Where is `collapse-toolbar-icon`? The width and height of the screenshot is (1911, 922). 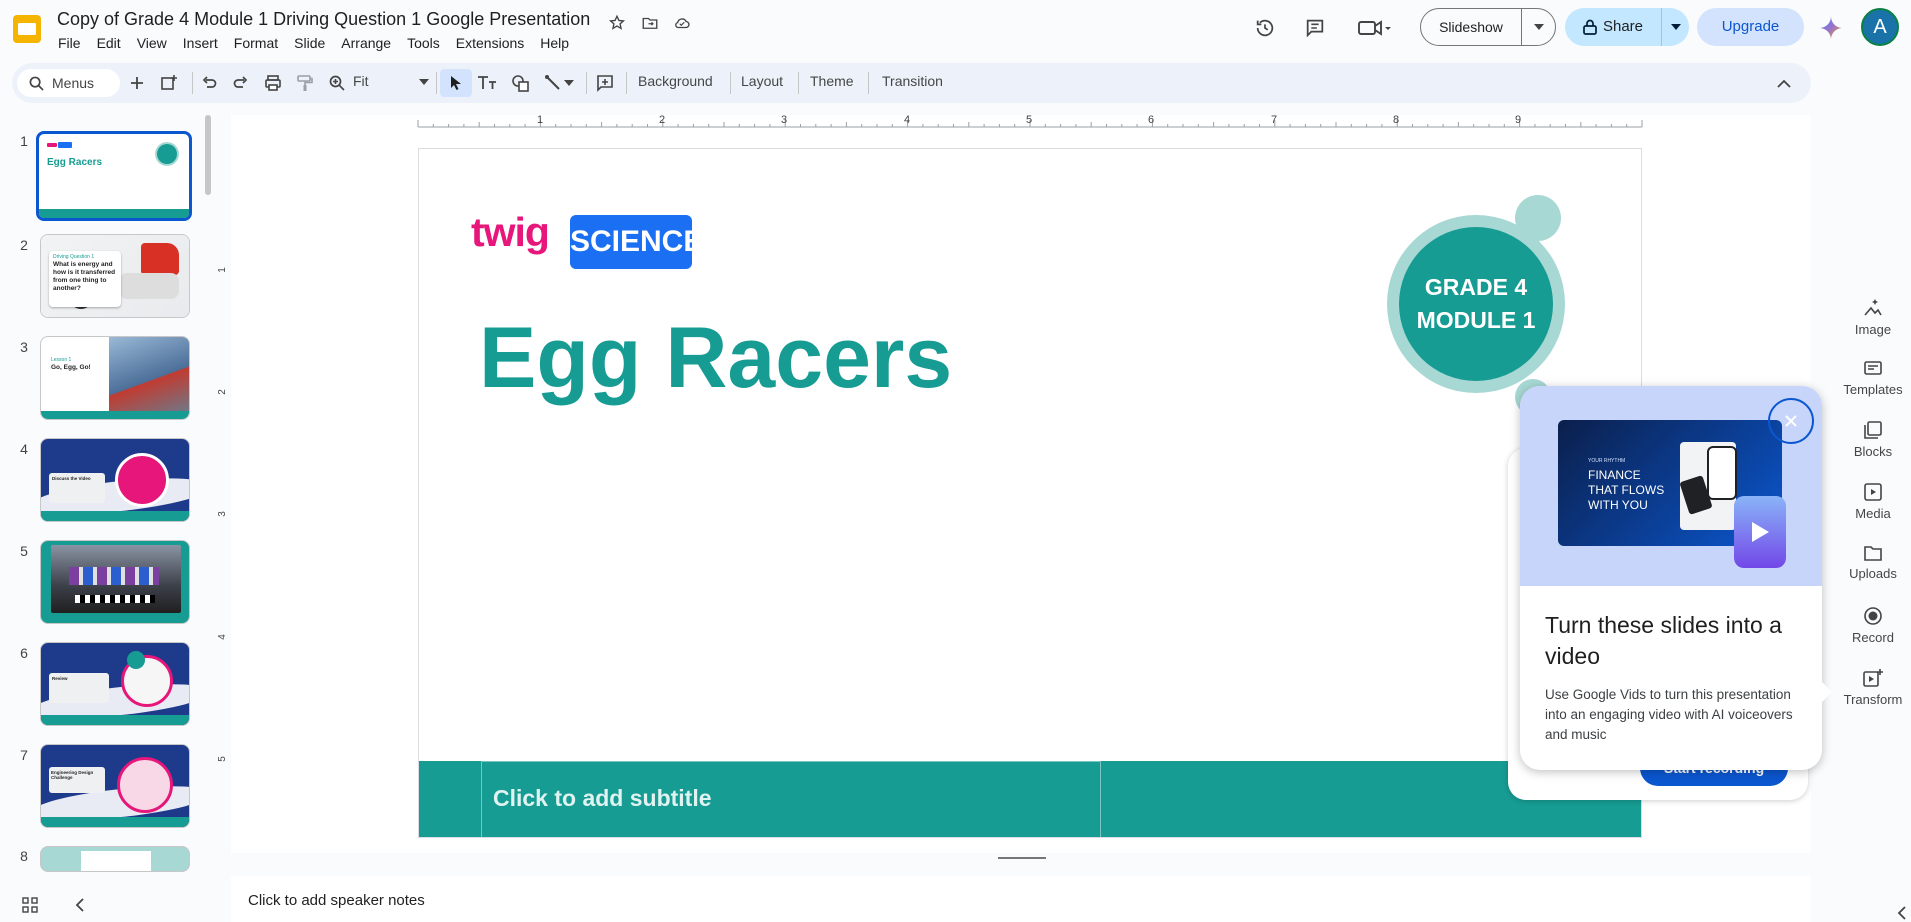 collapse-toolbar-icon is located at coordinates (1784, 83).